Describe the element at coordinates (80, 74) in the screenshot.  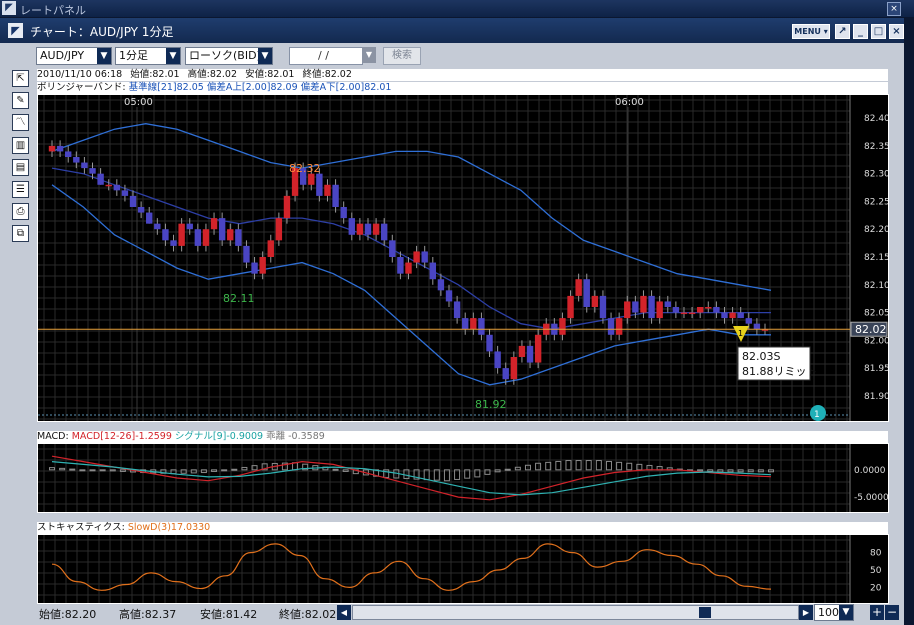
I see `info-datetime: 2010/11/10 06:18` at that location.